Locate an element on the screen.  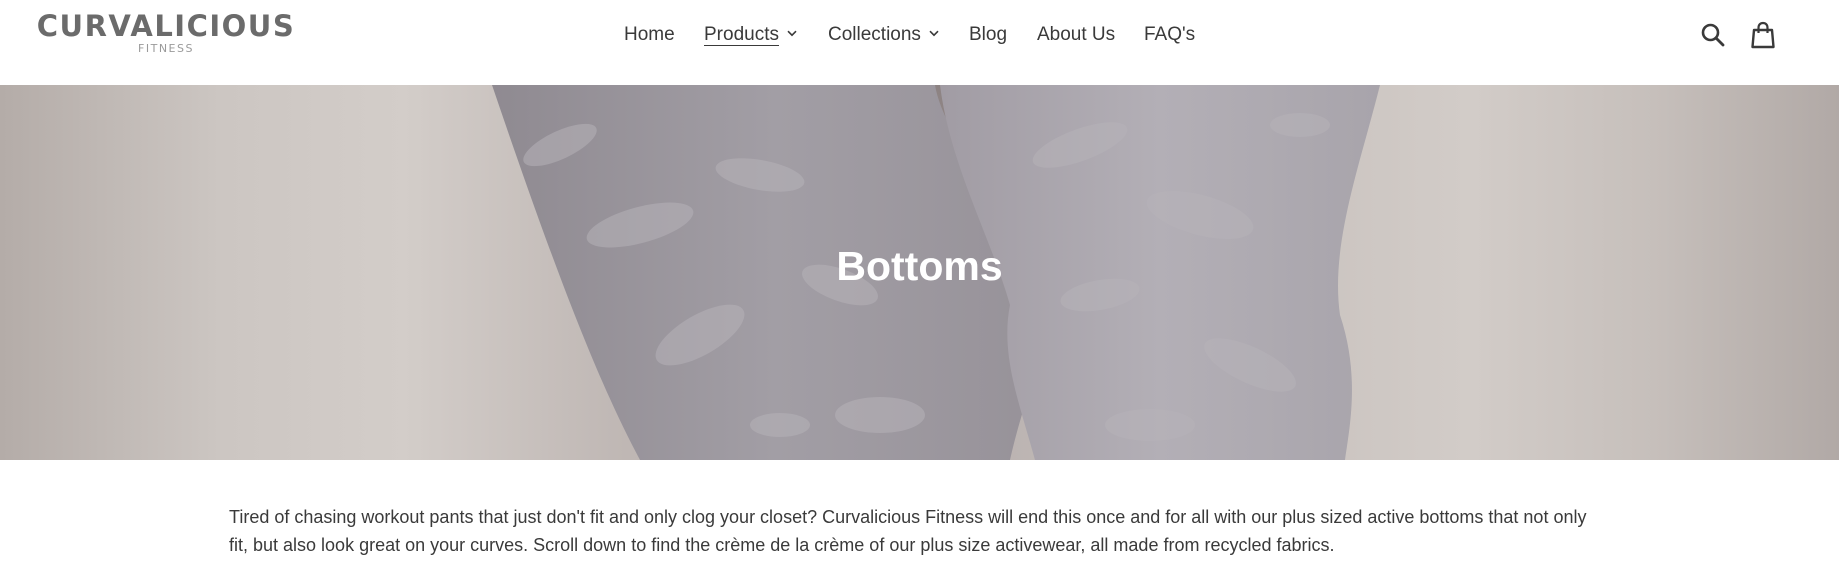
search-icon is located at coordinates (1713, 35).